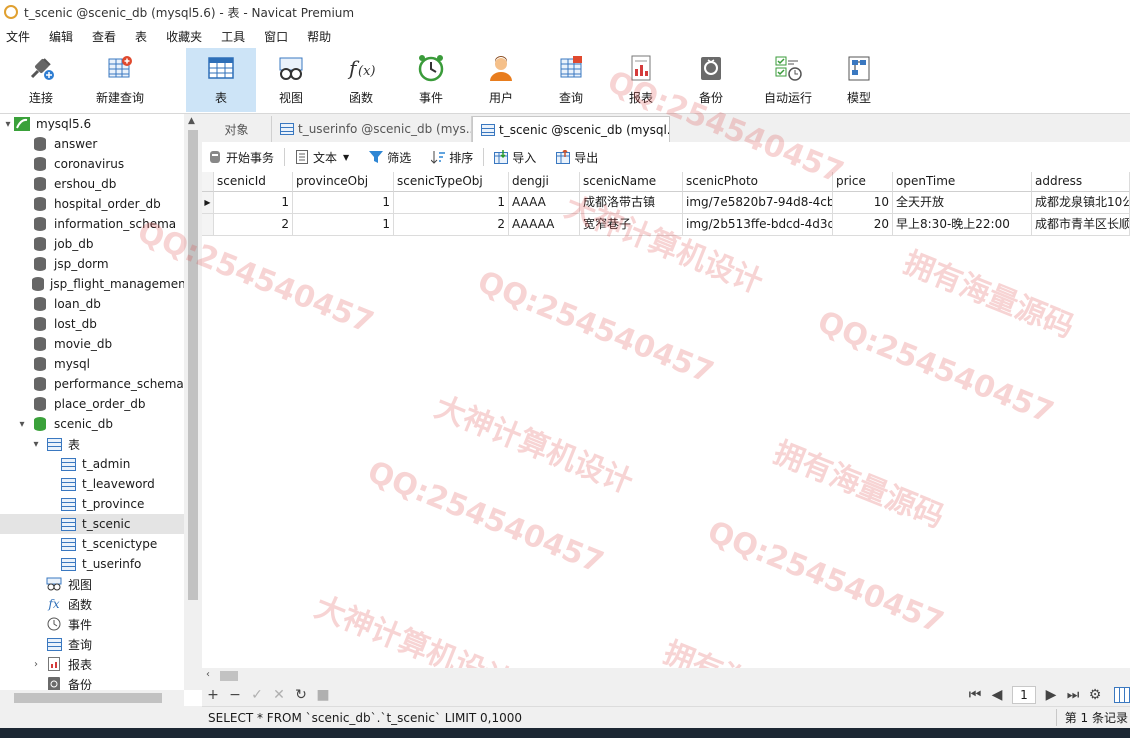 This screenshot has height=738, width=1130. What do you see at coordinates (92, 464) in the screenshot?
I see `tree-table-t-admin: t_admin` at bounding box center [92, 464].